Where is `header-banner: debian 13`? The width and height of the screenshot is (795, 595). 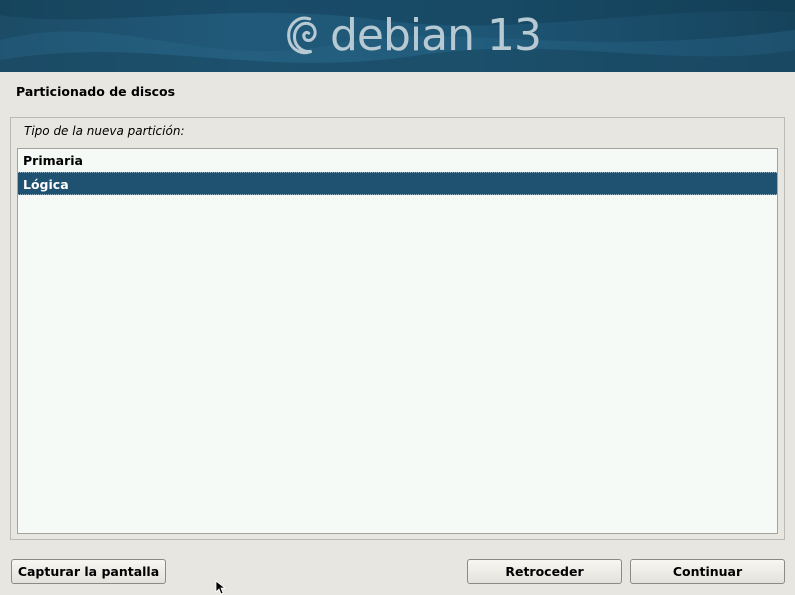 header-banner: debian 13 is located at coordinates (397, 36).